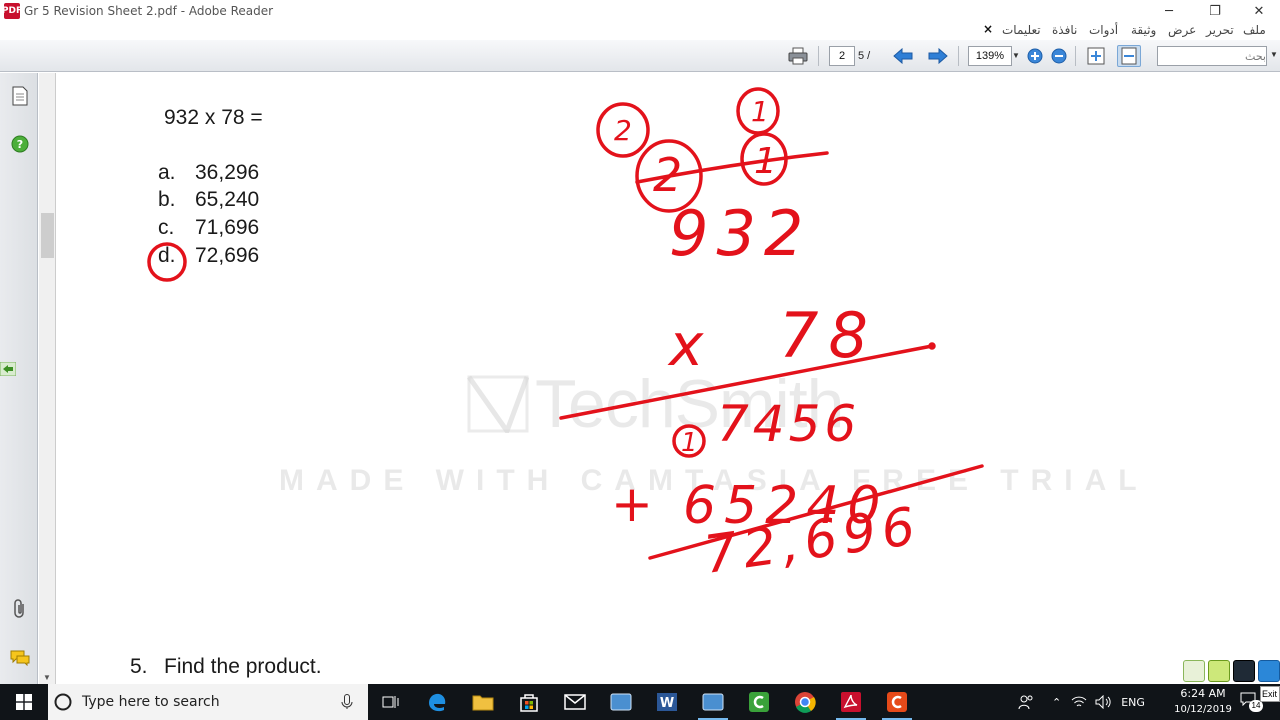  What do you see at coordinates (47, 235) in the screenshot?
I see `scrollbar-thumb` at bounding box center [47, 235].